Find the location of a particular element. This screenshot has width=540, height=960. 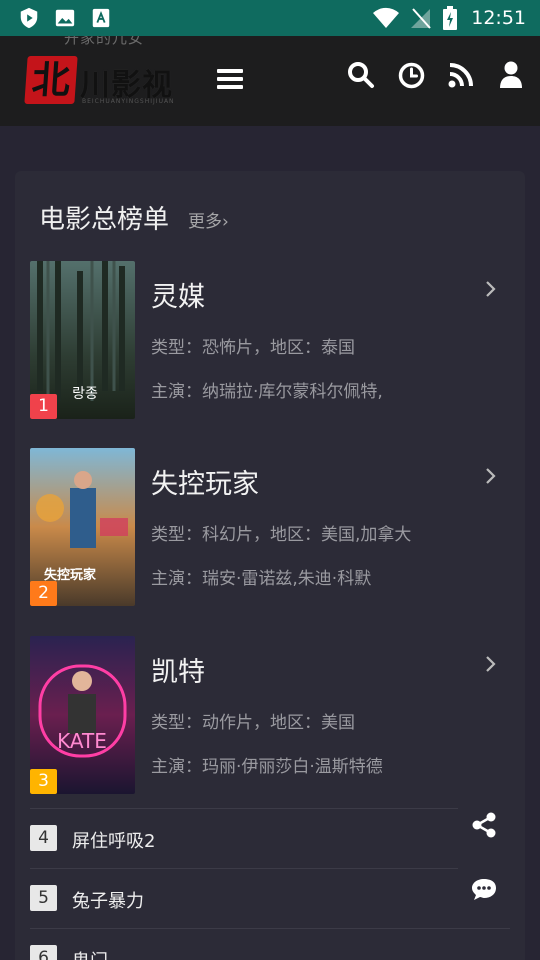

movie-cast: 主演：瑞安·雷诺兹,朱迪·科默 is located at coordinates (261, 579).